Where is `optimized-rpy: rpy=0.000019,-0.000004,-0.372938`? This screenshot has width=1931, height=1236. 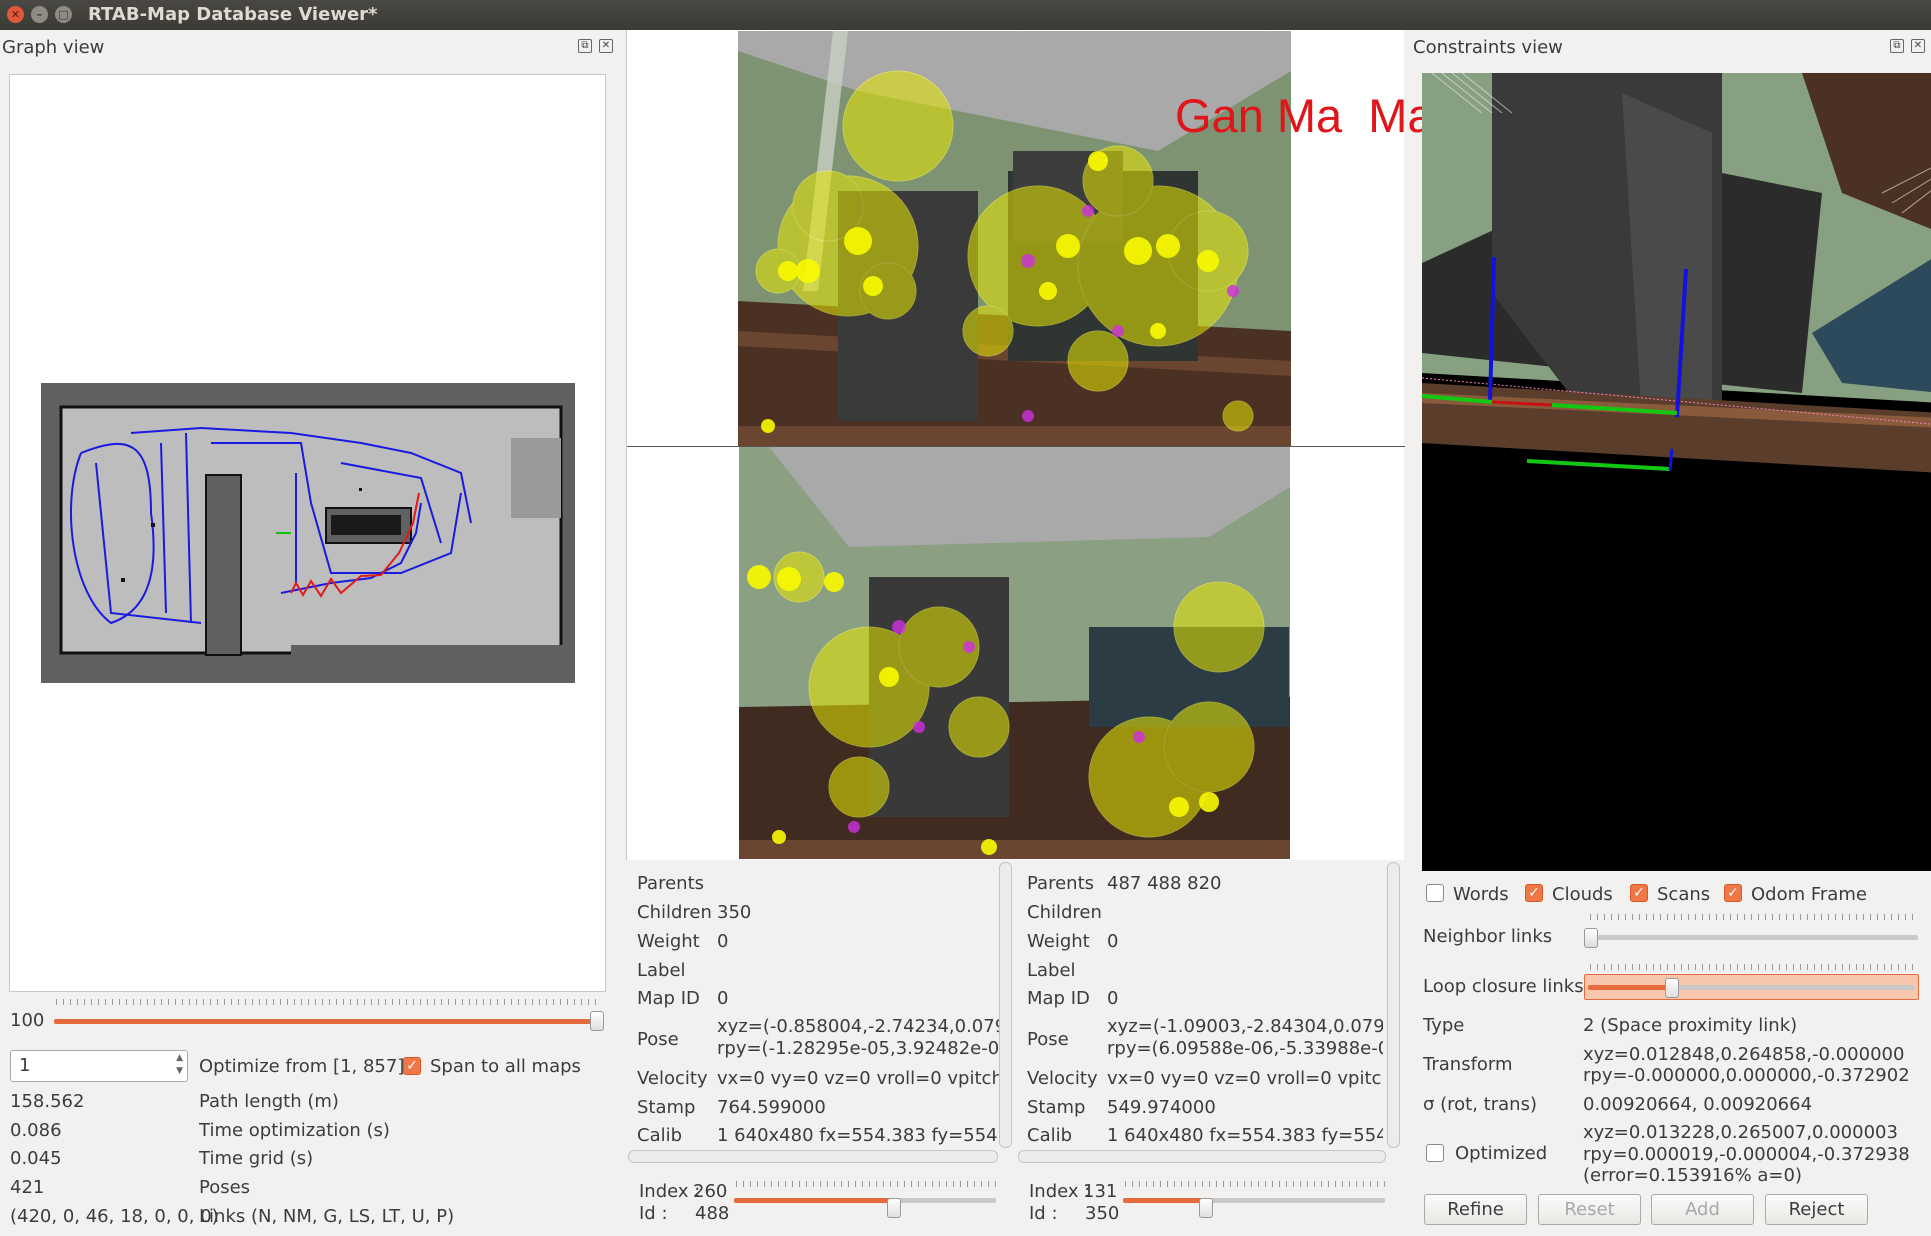
optimized-rpy: rpy=0.000019,-0.000004,-0.372938 is located at coordinates (1746, 1154).